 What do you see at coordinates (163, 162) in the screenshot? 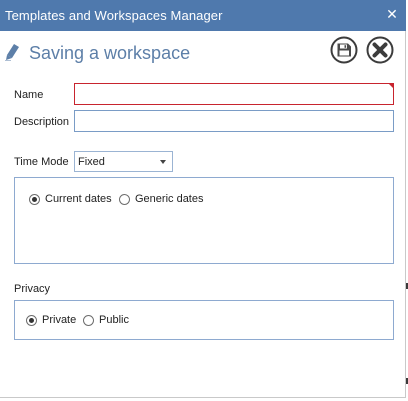
I see `chevron-down-icon` at bounding box center [163, 162].